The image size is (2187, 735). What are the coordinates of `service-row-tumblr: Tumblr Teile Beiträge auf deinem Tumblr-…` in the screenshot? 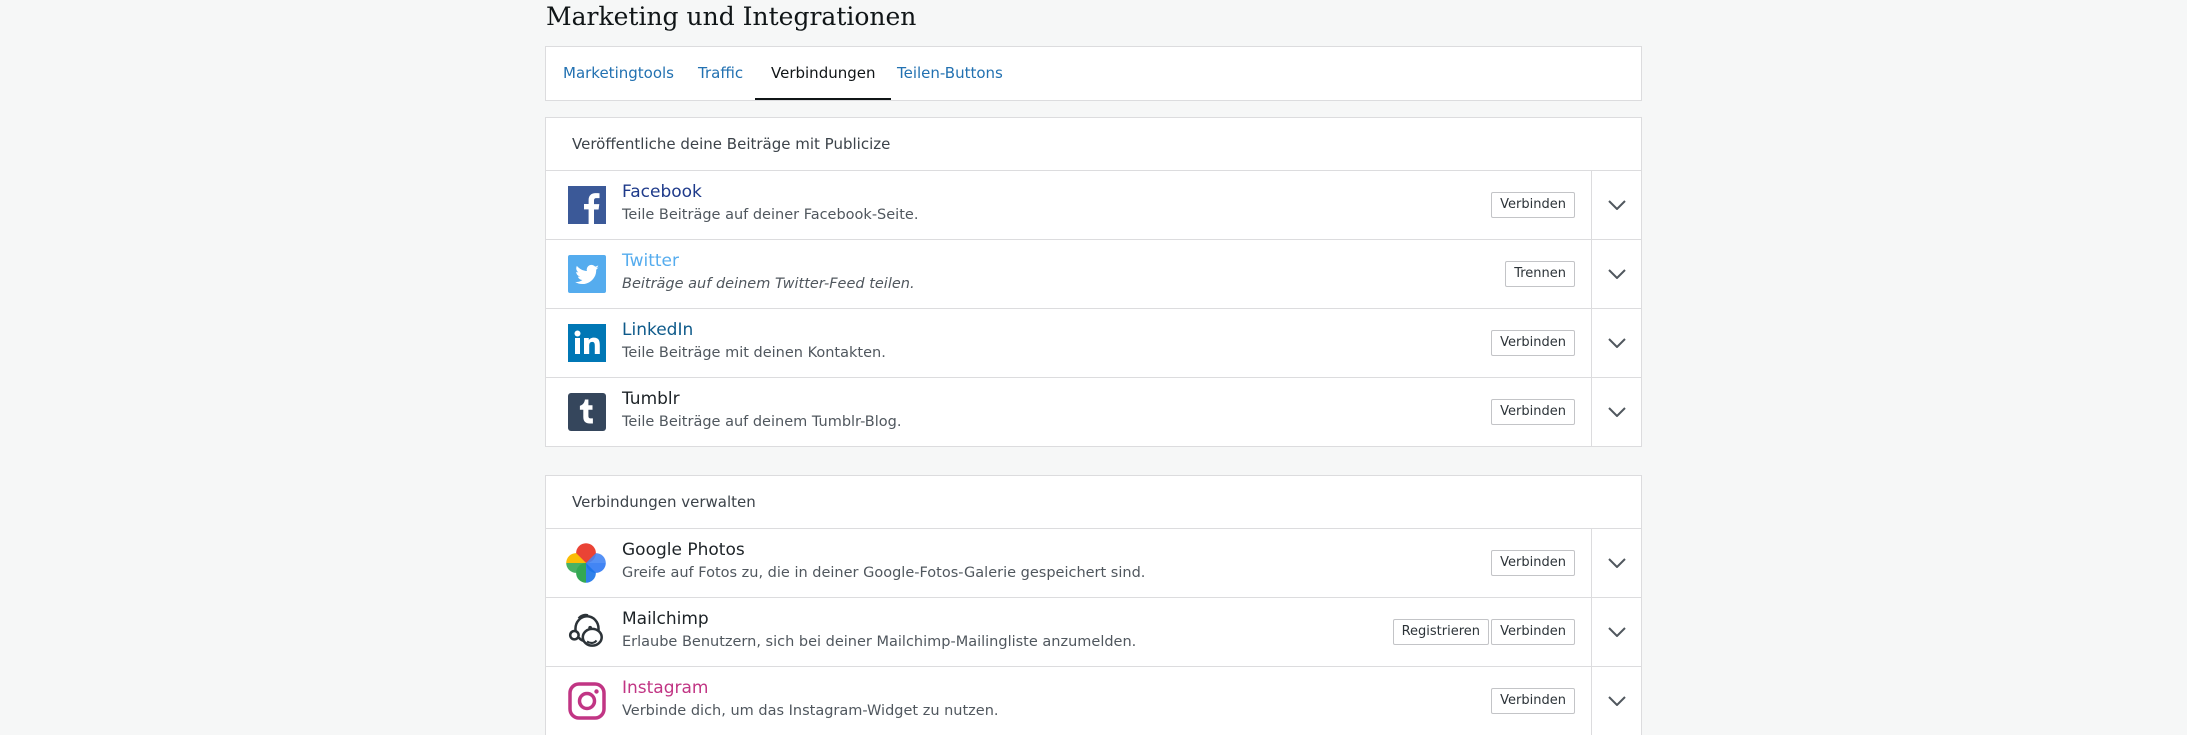 It's located at (1093, 412).